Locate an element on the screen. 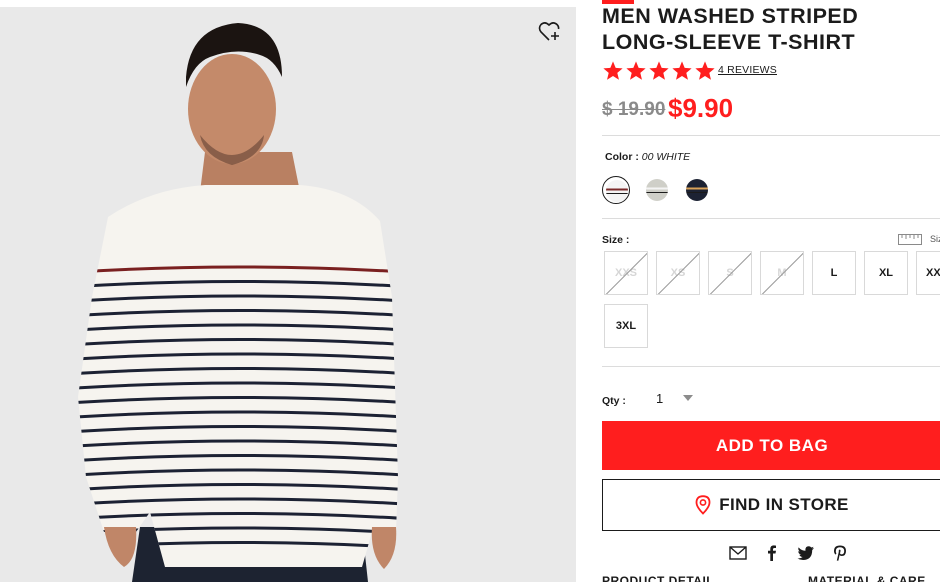 The height and width of the screenshot is (582, 940). color-swatch-gray is located at coordinates (657, 190).